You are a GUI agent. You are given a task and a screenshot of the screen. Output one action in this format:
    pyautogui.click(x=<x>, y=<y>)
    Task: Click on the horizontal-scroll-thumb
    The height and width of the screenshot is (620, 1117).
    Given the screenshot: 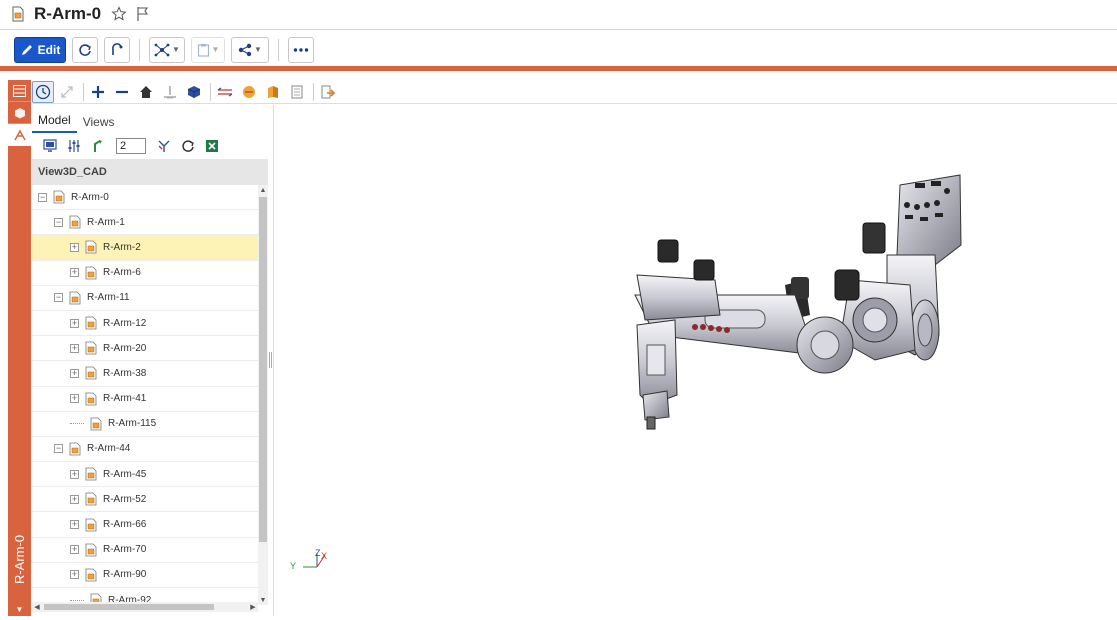 What is the action you would take?
    pyautogui.click(x=129, y=607)
    